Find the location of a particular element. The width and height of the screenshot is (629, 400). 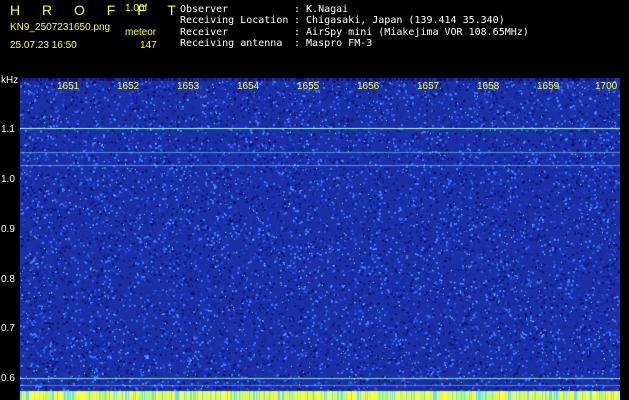

x-tick-label: 1700 is located at coordinates (606, 86).